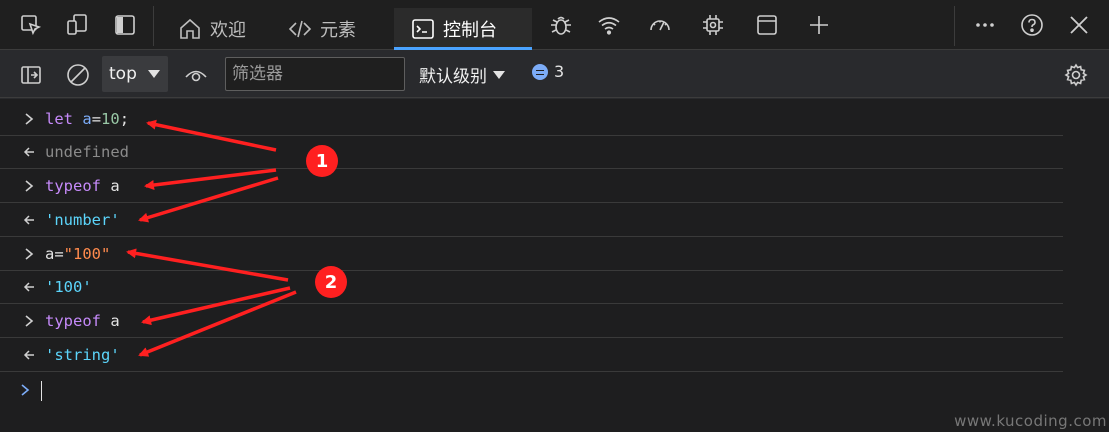  What do you see at coordinates (78, 75) in the screenshot?
I see `clear-console-icon` at bounding box center [78, 75].